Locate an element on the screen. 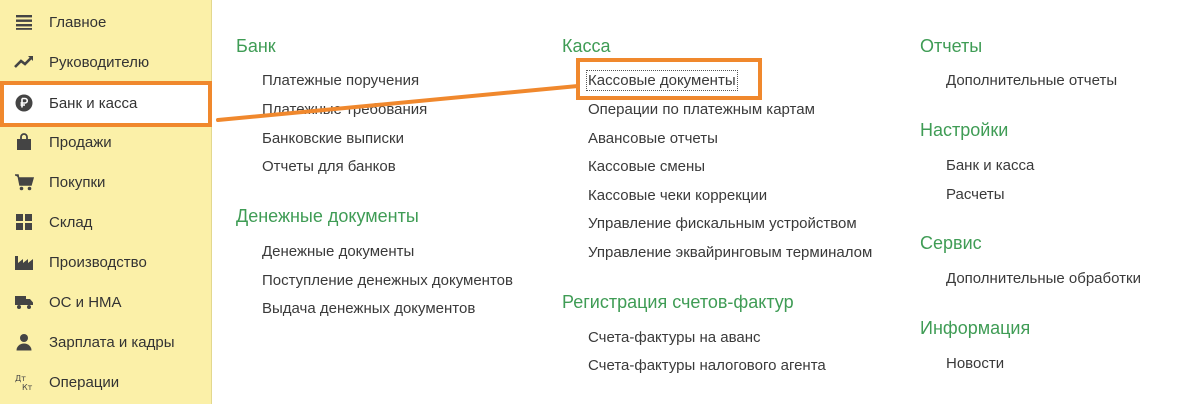 Image resolution: width=1200 pixels, height=404 pixels. section-title-kassa: Касса is located at coordinates (586, 46).